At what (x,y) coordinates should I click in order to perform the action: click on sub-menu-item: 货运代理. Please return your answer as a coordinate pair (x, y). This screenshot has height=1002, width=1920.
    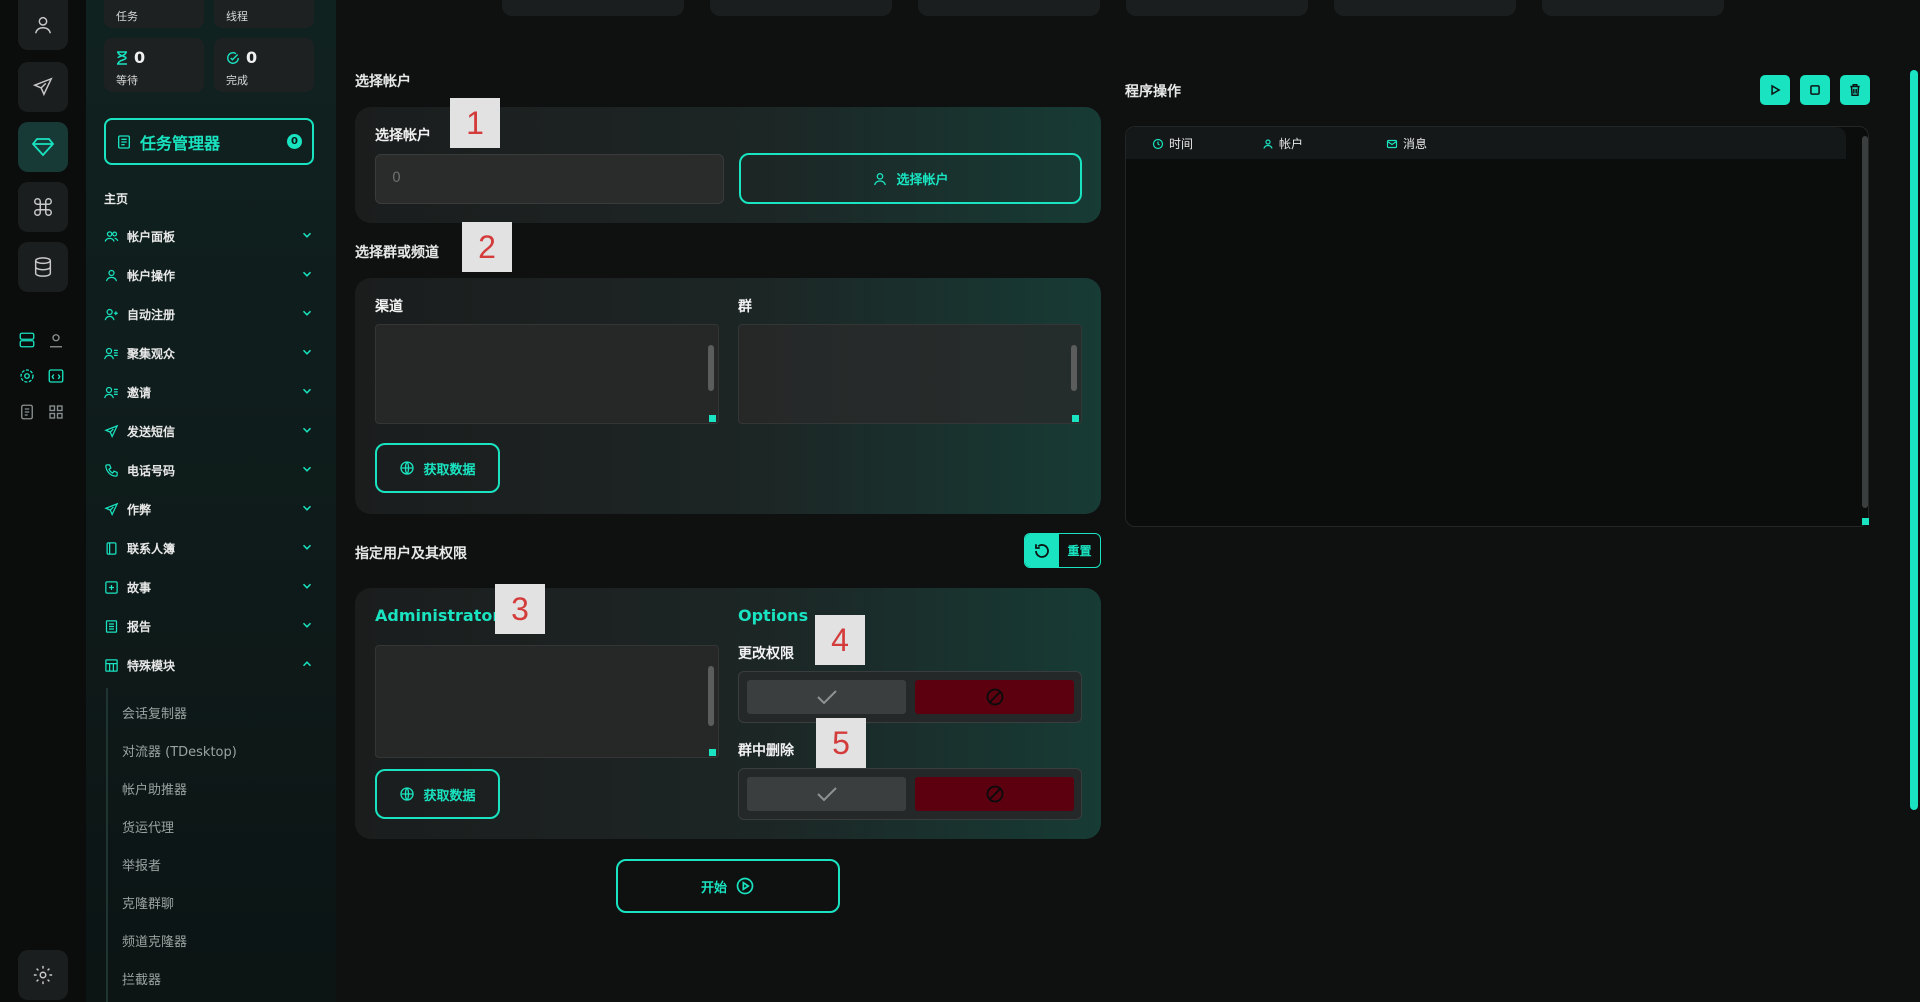
    Looking at the image, I should click on (148, 826).